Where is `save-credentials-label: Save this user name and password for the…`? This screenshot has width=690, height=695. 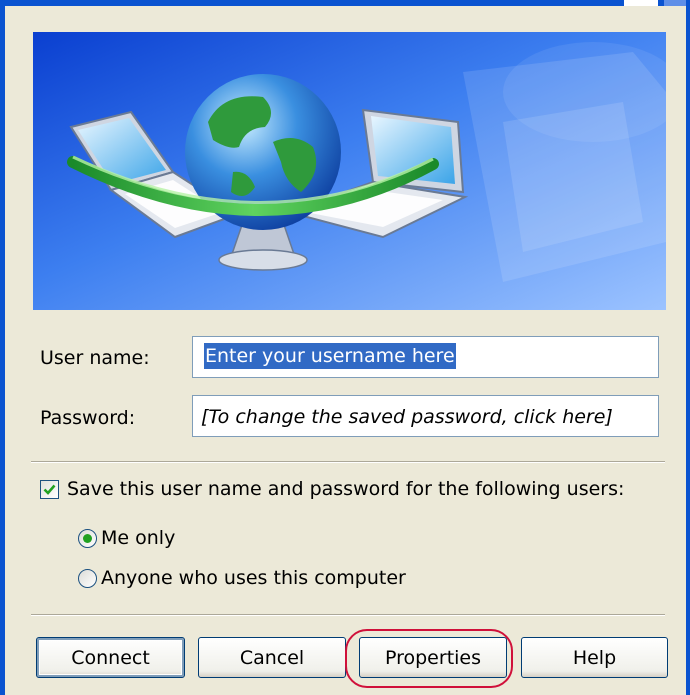
save-credentials-label: Save this user name and password for the… is located at coordinates (346, 489).